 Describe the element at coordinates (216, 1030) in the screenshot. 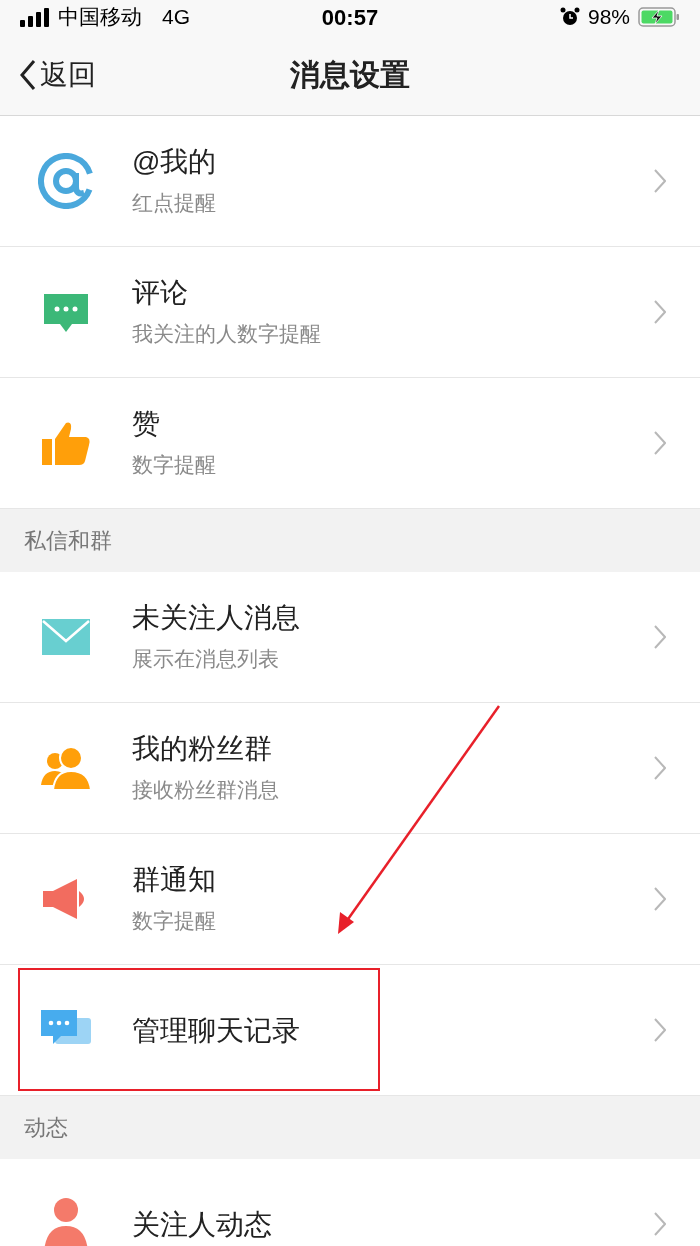

I see `row-title: 管理聊天记录` at that location.